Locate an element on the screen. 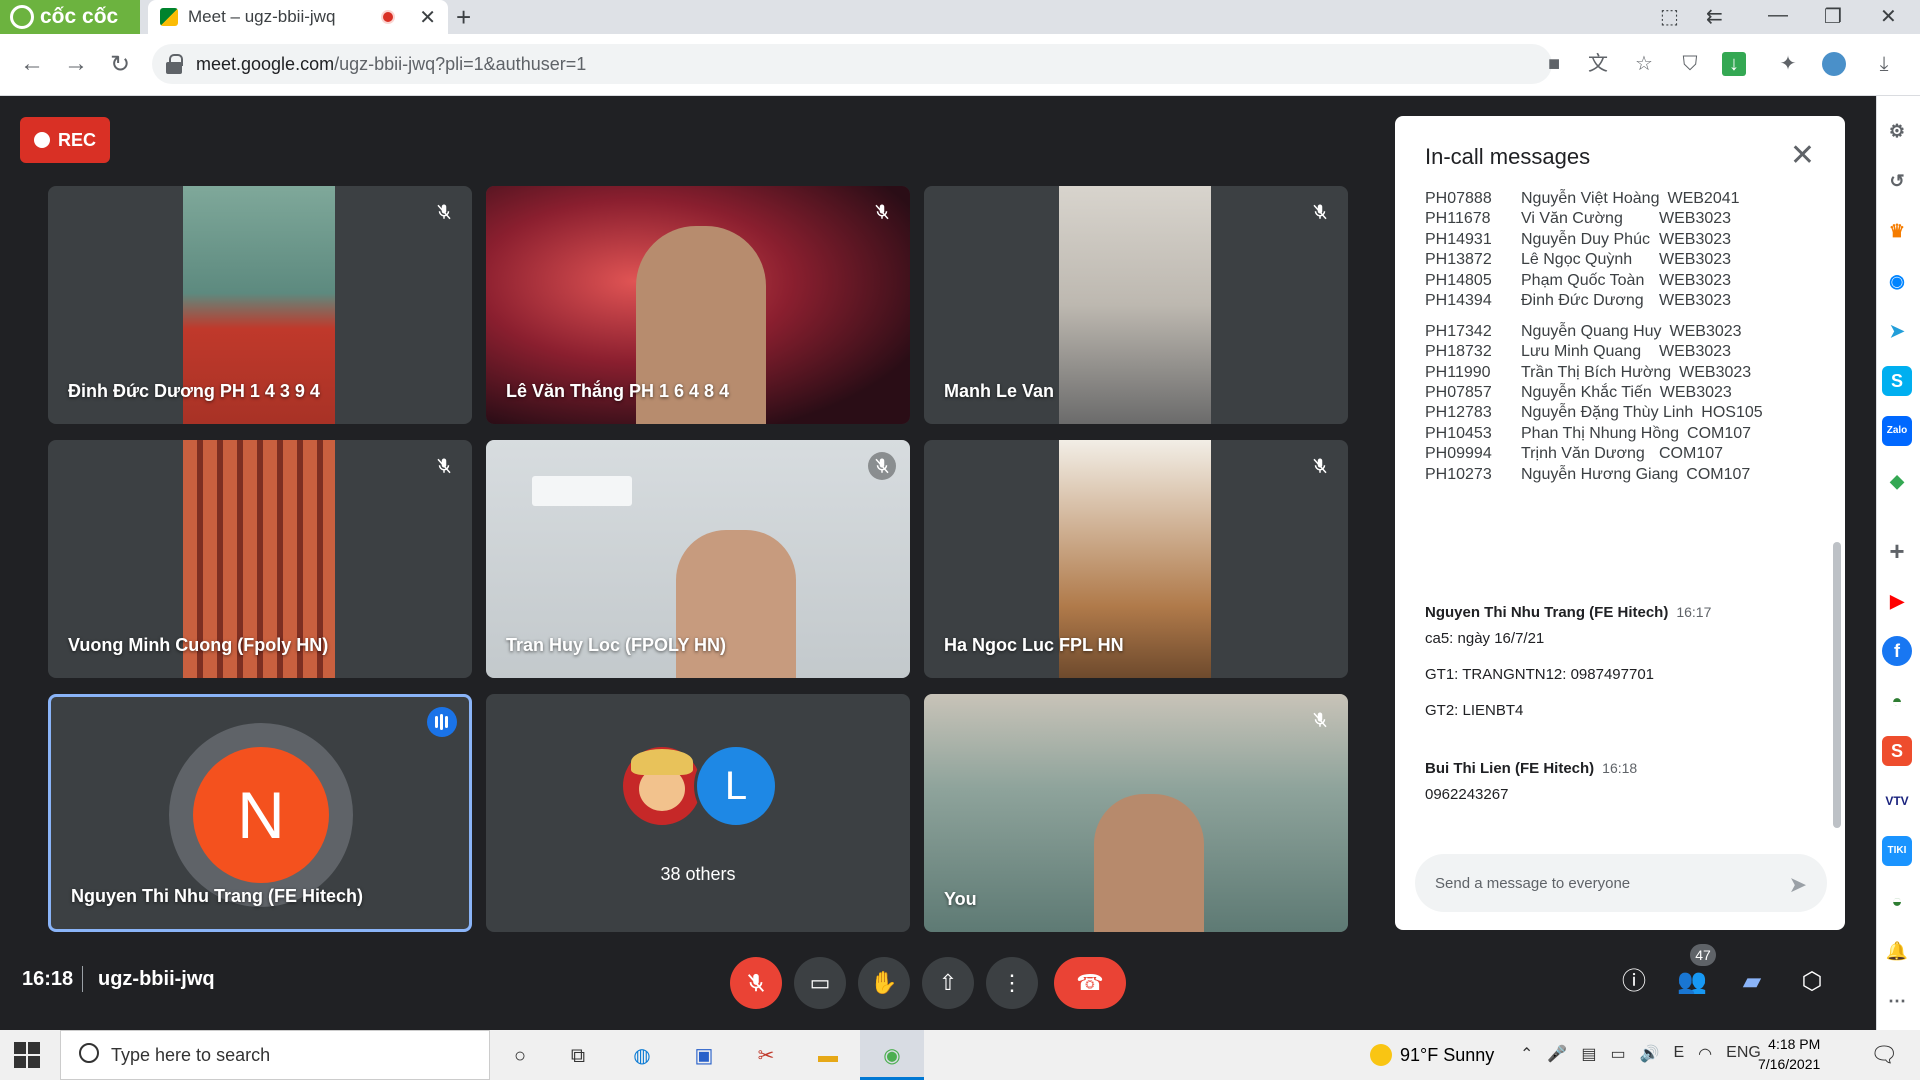 The width and height of the screenshot is (1920, 1080). ime-icon: E is located at coordinates (1679, 1054).